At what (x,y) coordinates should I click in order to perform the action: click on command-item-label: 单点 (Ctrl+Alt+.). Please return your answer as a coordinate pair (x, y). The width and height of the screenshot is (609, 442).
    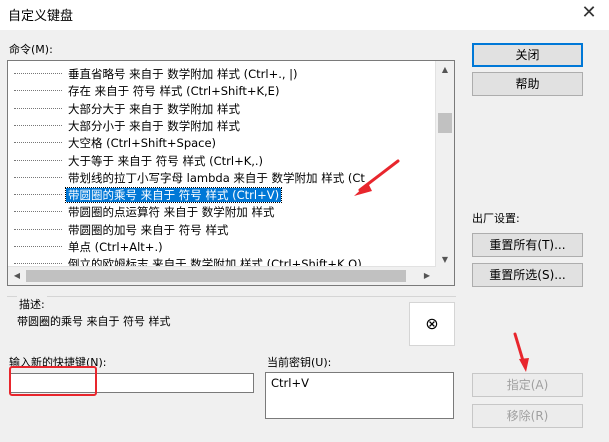
    Looking at the image, I should click on (115, 247).